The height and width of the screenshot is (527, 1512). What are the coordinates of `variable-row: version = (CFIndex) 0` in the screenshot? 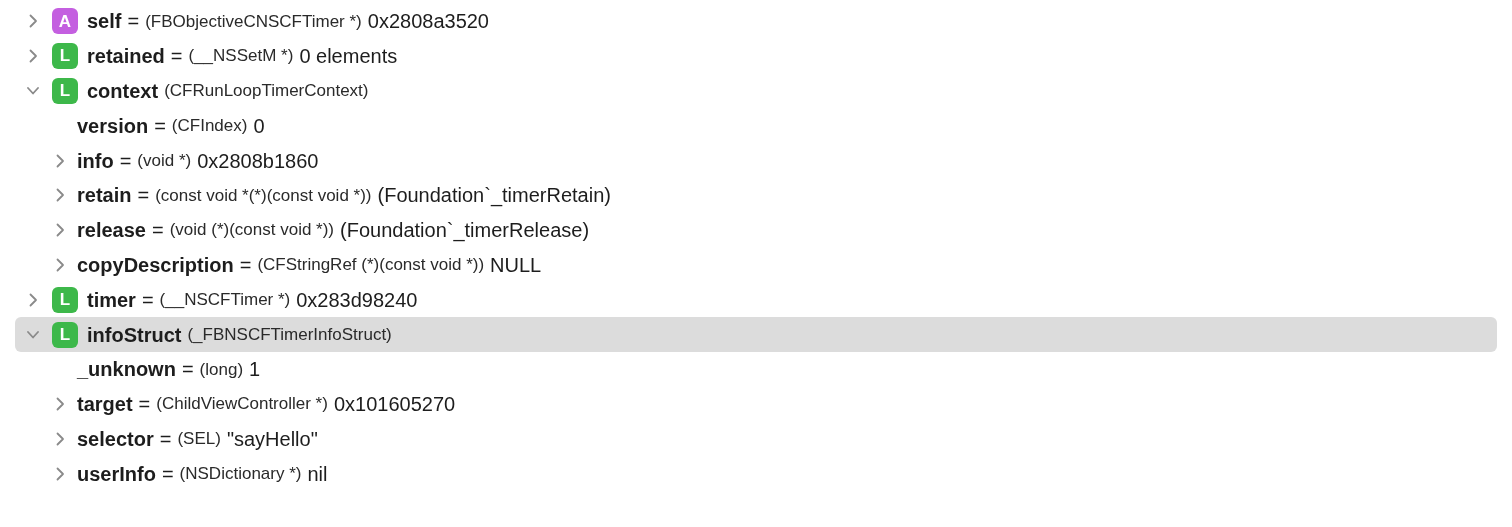 It's located at (756, 126).